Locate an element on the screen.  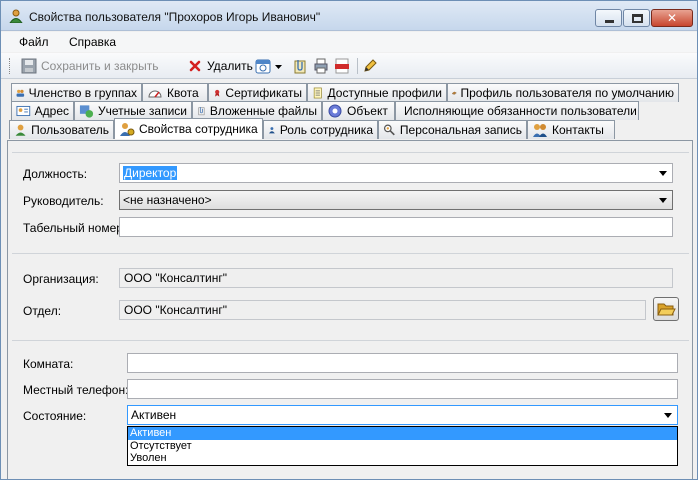
tab-label: Пользователь is located at coordinates (70, 130).